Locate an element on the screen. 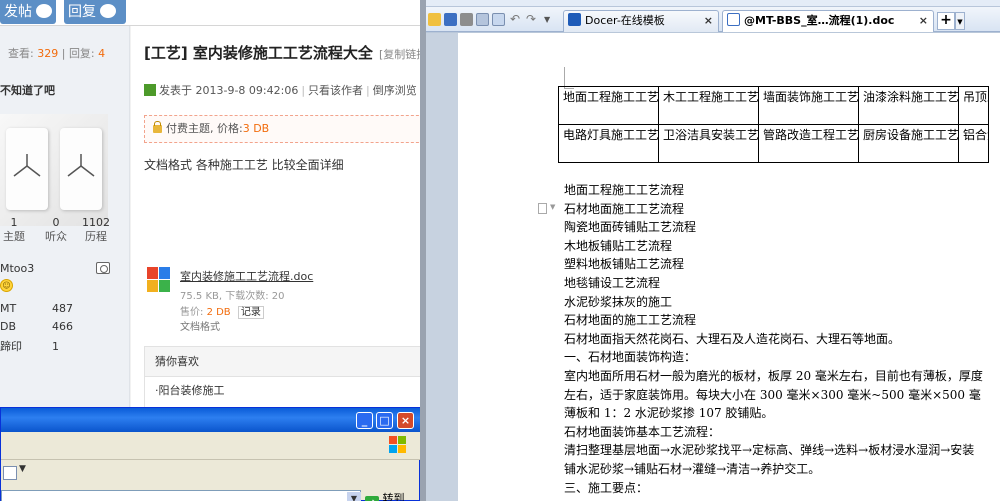 The width and height of the screenshot is (1000, 501). go-arrow-icon: ➜ is located at coordinates (372, 498).